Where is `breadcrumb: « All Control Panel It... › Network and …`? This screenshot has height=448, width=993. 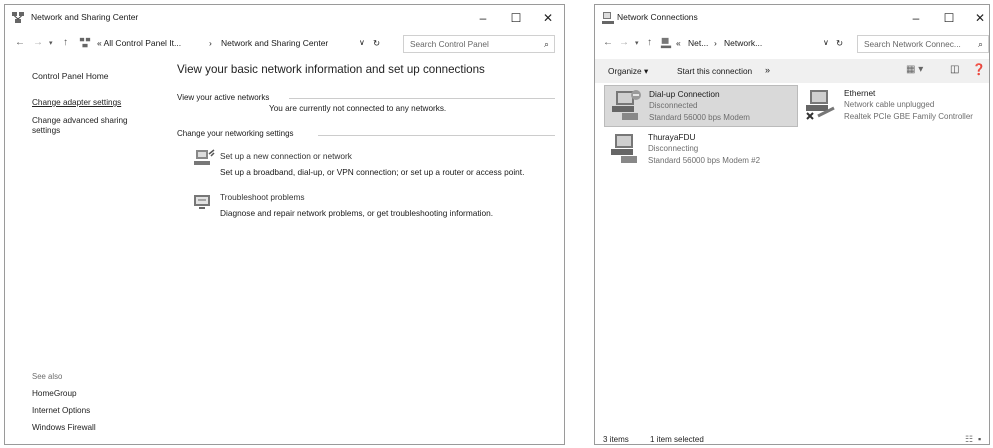
breadcrumb: « All Control Panel It... › Network and … is located at coordinates (230, 44).